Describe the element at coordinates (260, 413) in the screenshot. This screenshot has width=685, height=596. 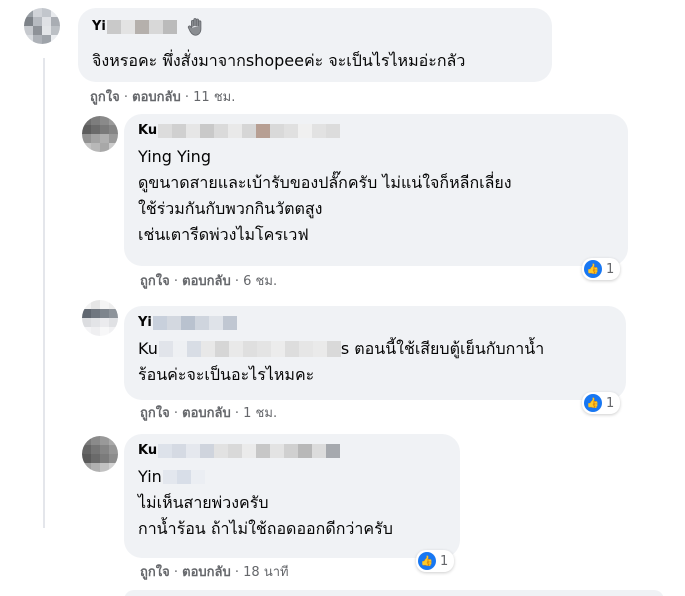
I see `comment-timestamp: 1 ชม.` at that location.